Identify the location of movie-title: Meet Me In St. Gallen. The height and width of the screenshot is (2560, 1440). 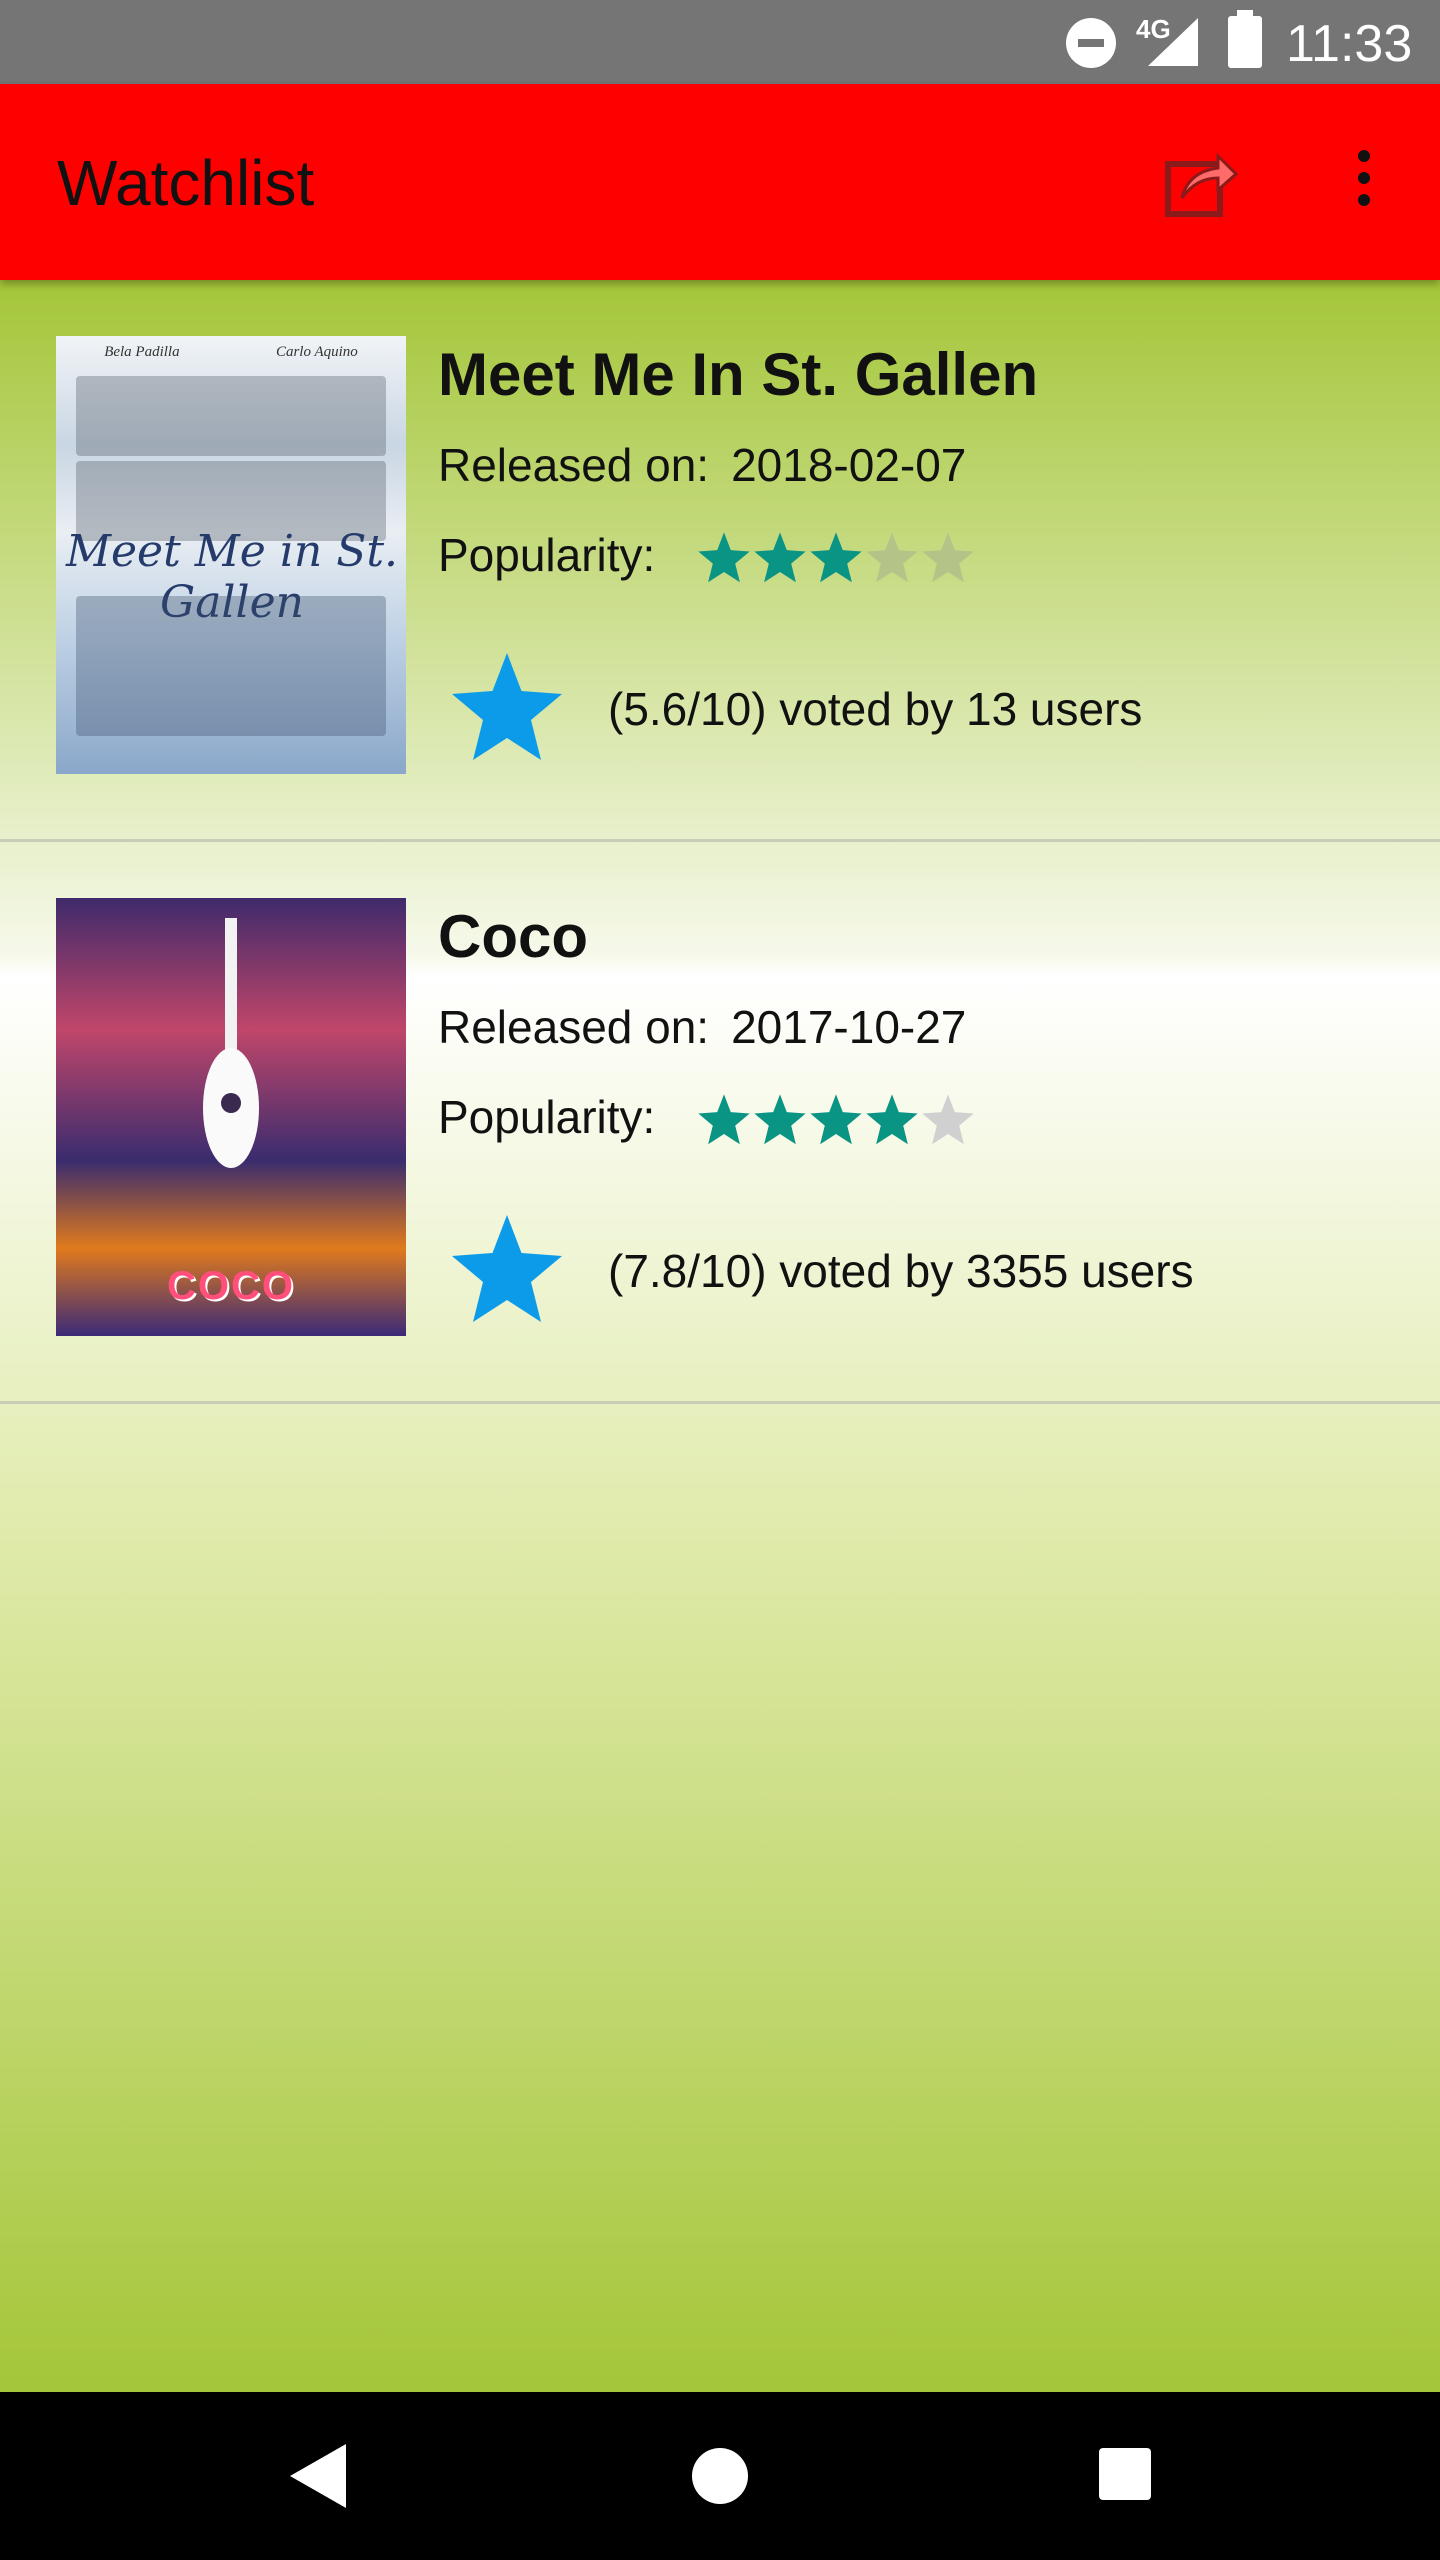
(738, 374).